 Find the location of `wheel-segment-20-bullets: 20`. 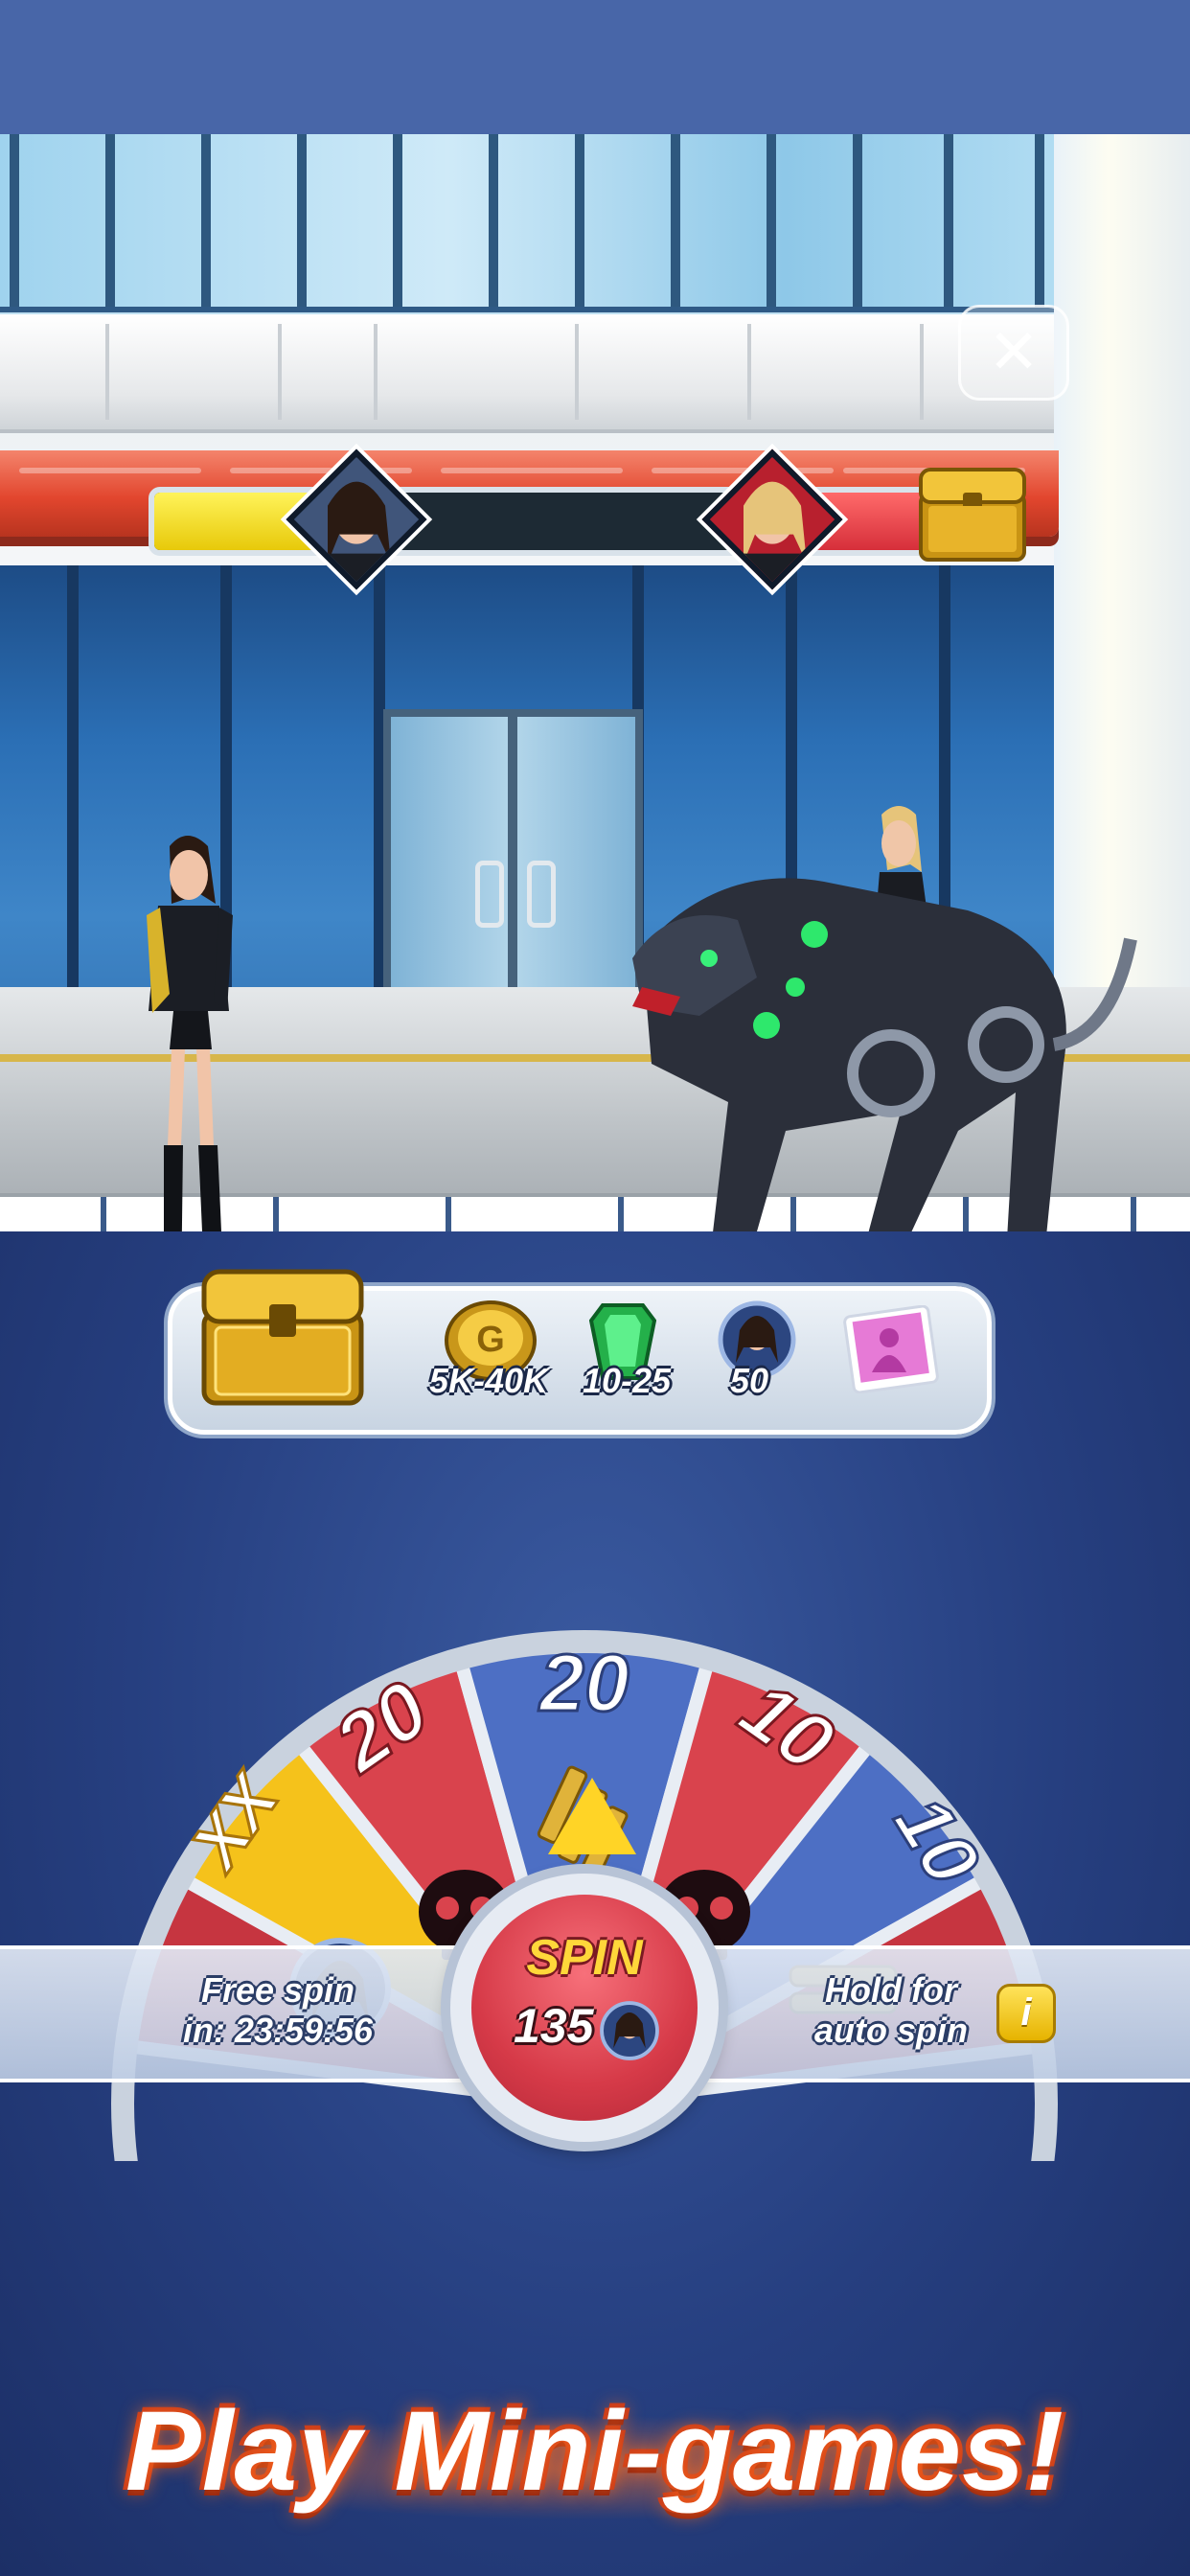

wheel-segment-20-bullets: 20 is located at coordinates (584, 1683).